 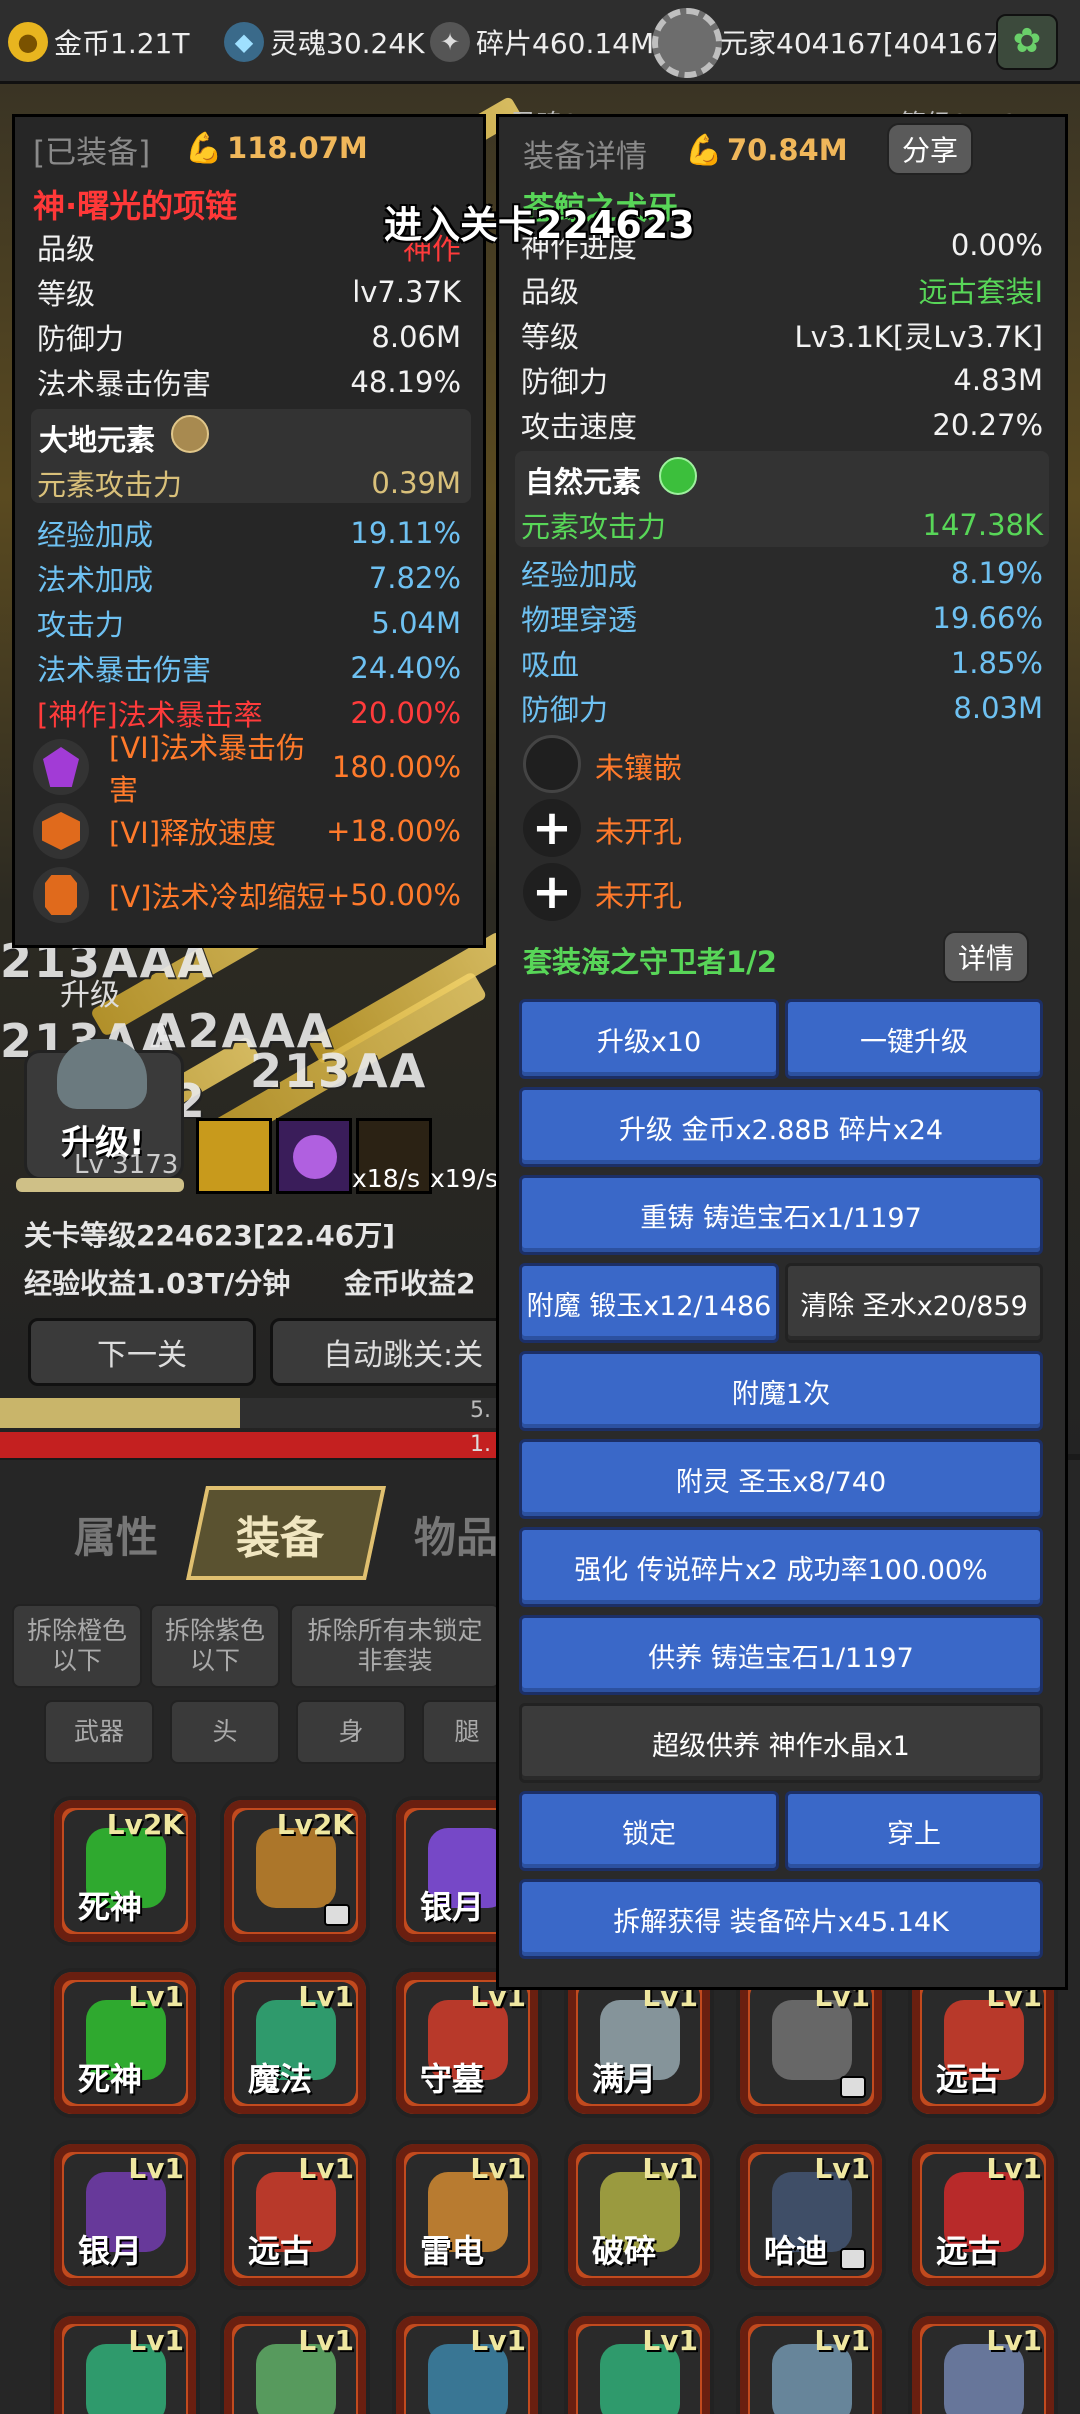 I want to click on detail-bonus-row: 防御力 8.03M, so click(x=782, y=709).